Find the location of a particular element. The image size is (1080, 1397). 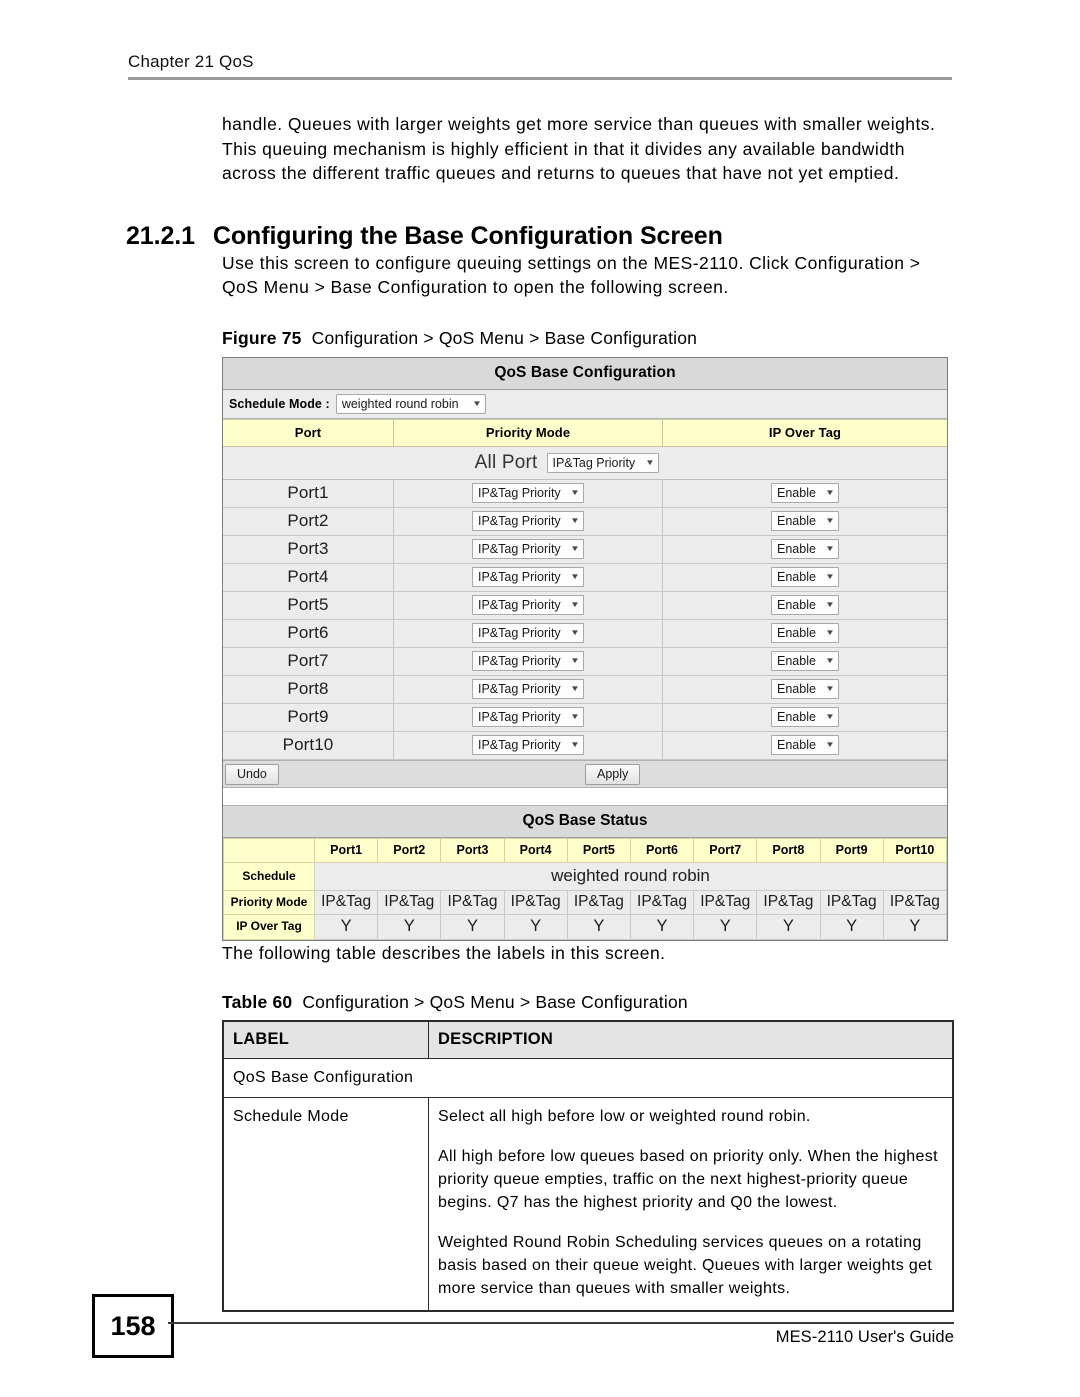

status-port-header: Port6 is located at coordinates (662, 850).